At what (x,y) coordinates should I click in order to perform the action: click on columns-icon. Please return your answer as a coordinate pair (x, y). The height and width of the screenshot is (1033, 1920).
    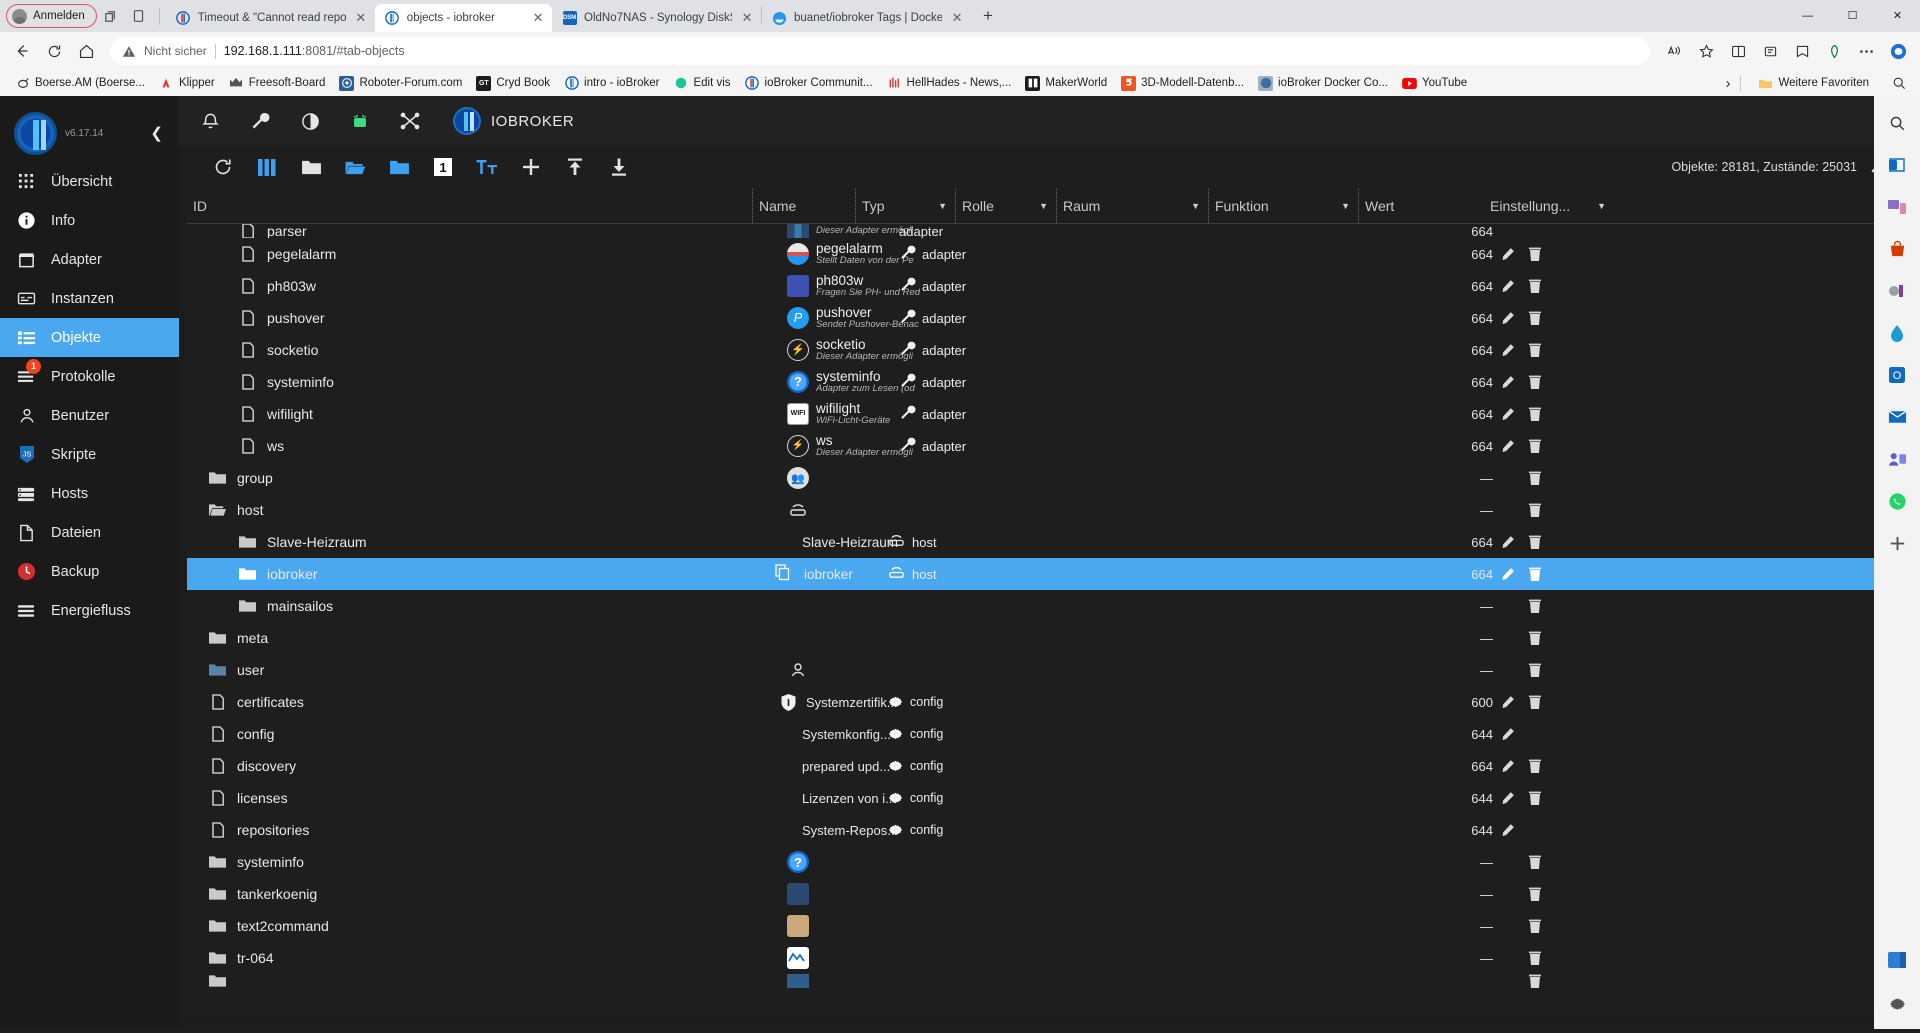
    Looking at the image, I should click on (267, 167).